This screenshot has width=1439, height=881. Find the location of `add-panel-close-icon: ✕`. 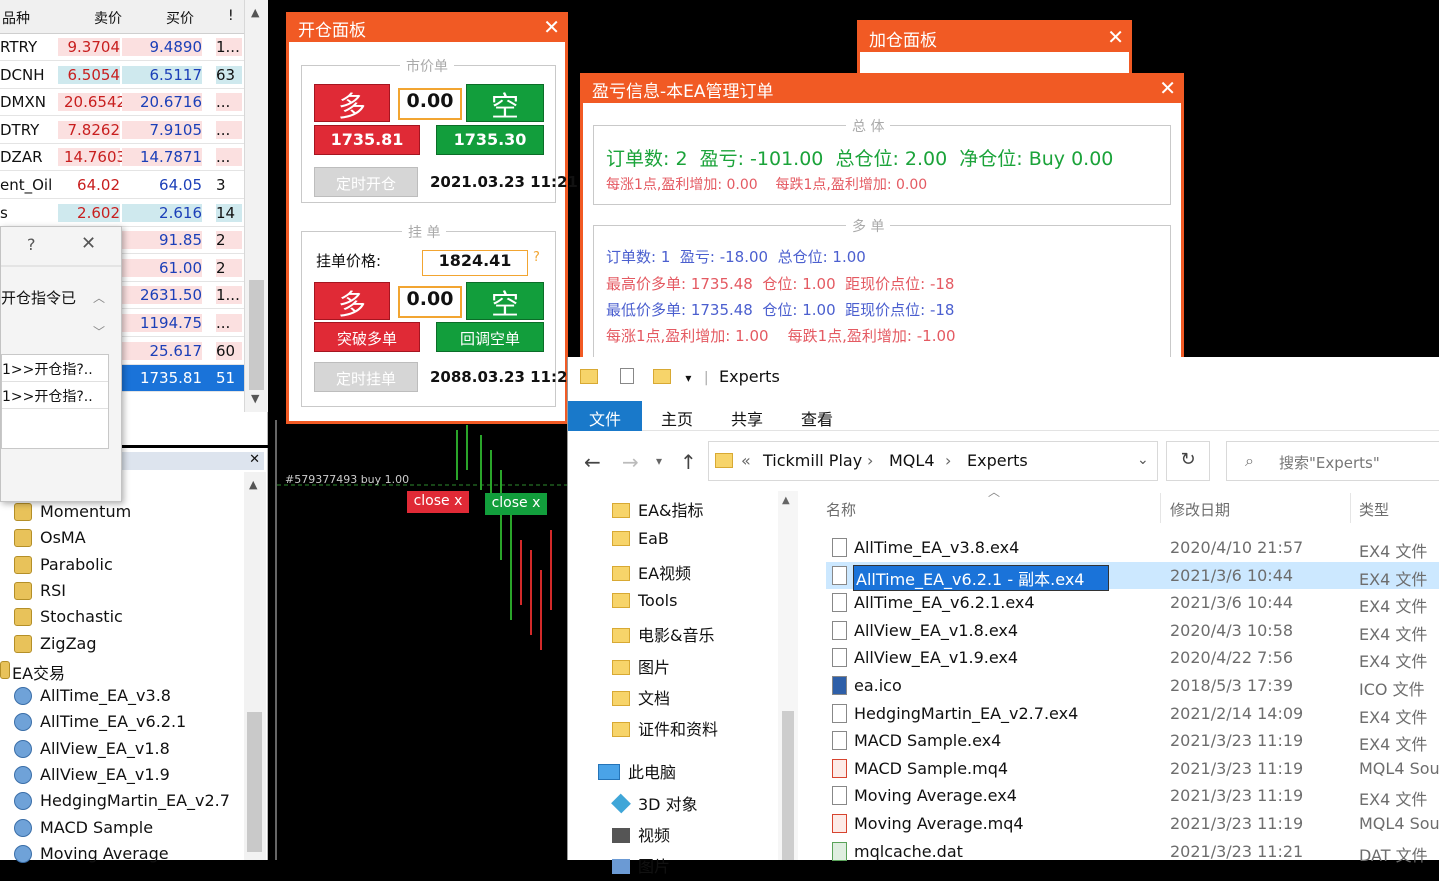

add-panel-close-icon: ✕ is located at coordinates (1115, 37).